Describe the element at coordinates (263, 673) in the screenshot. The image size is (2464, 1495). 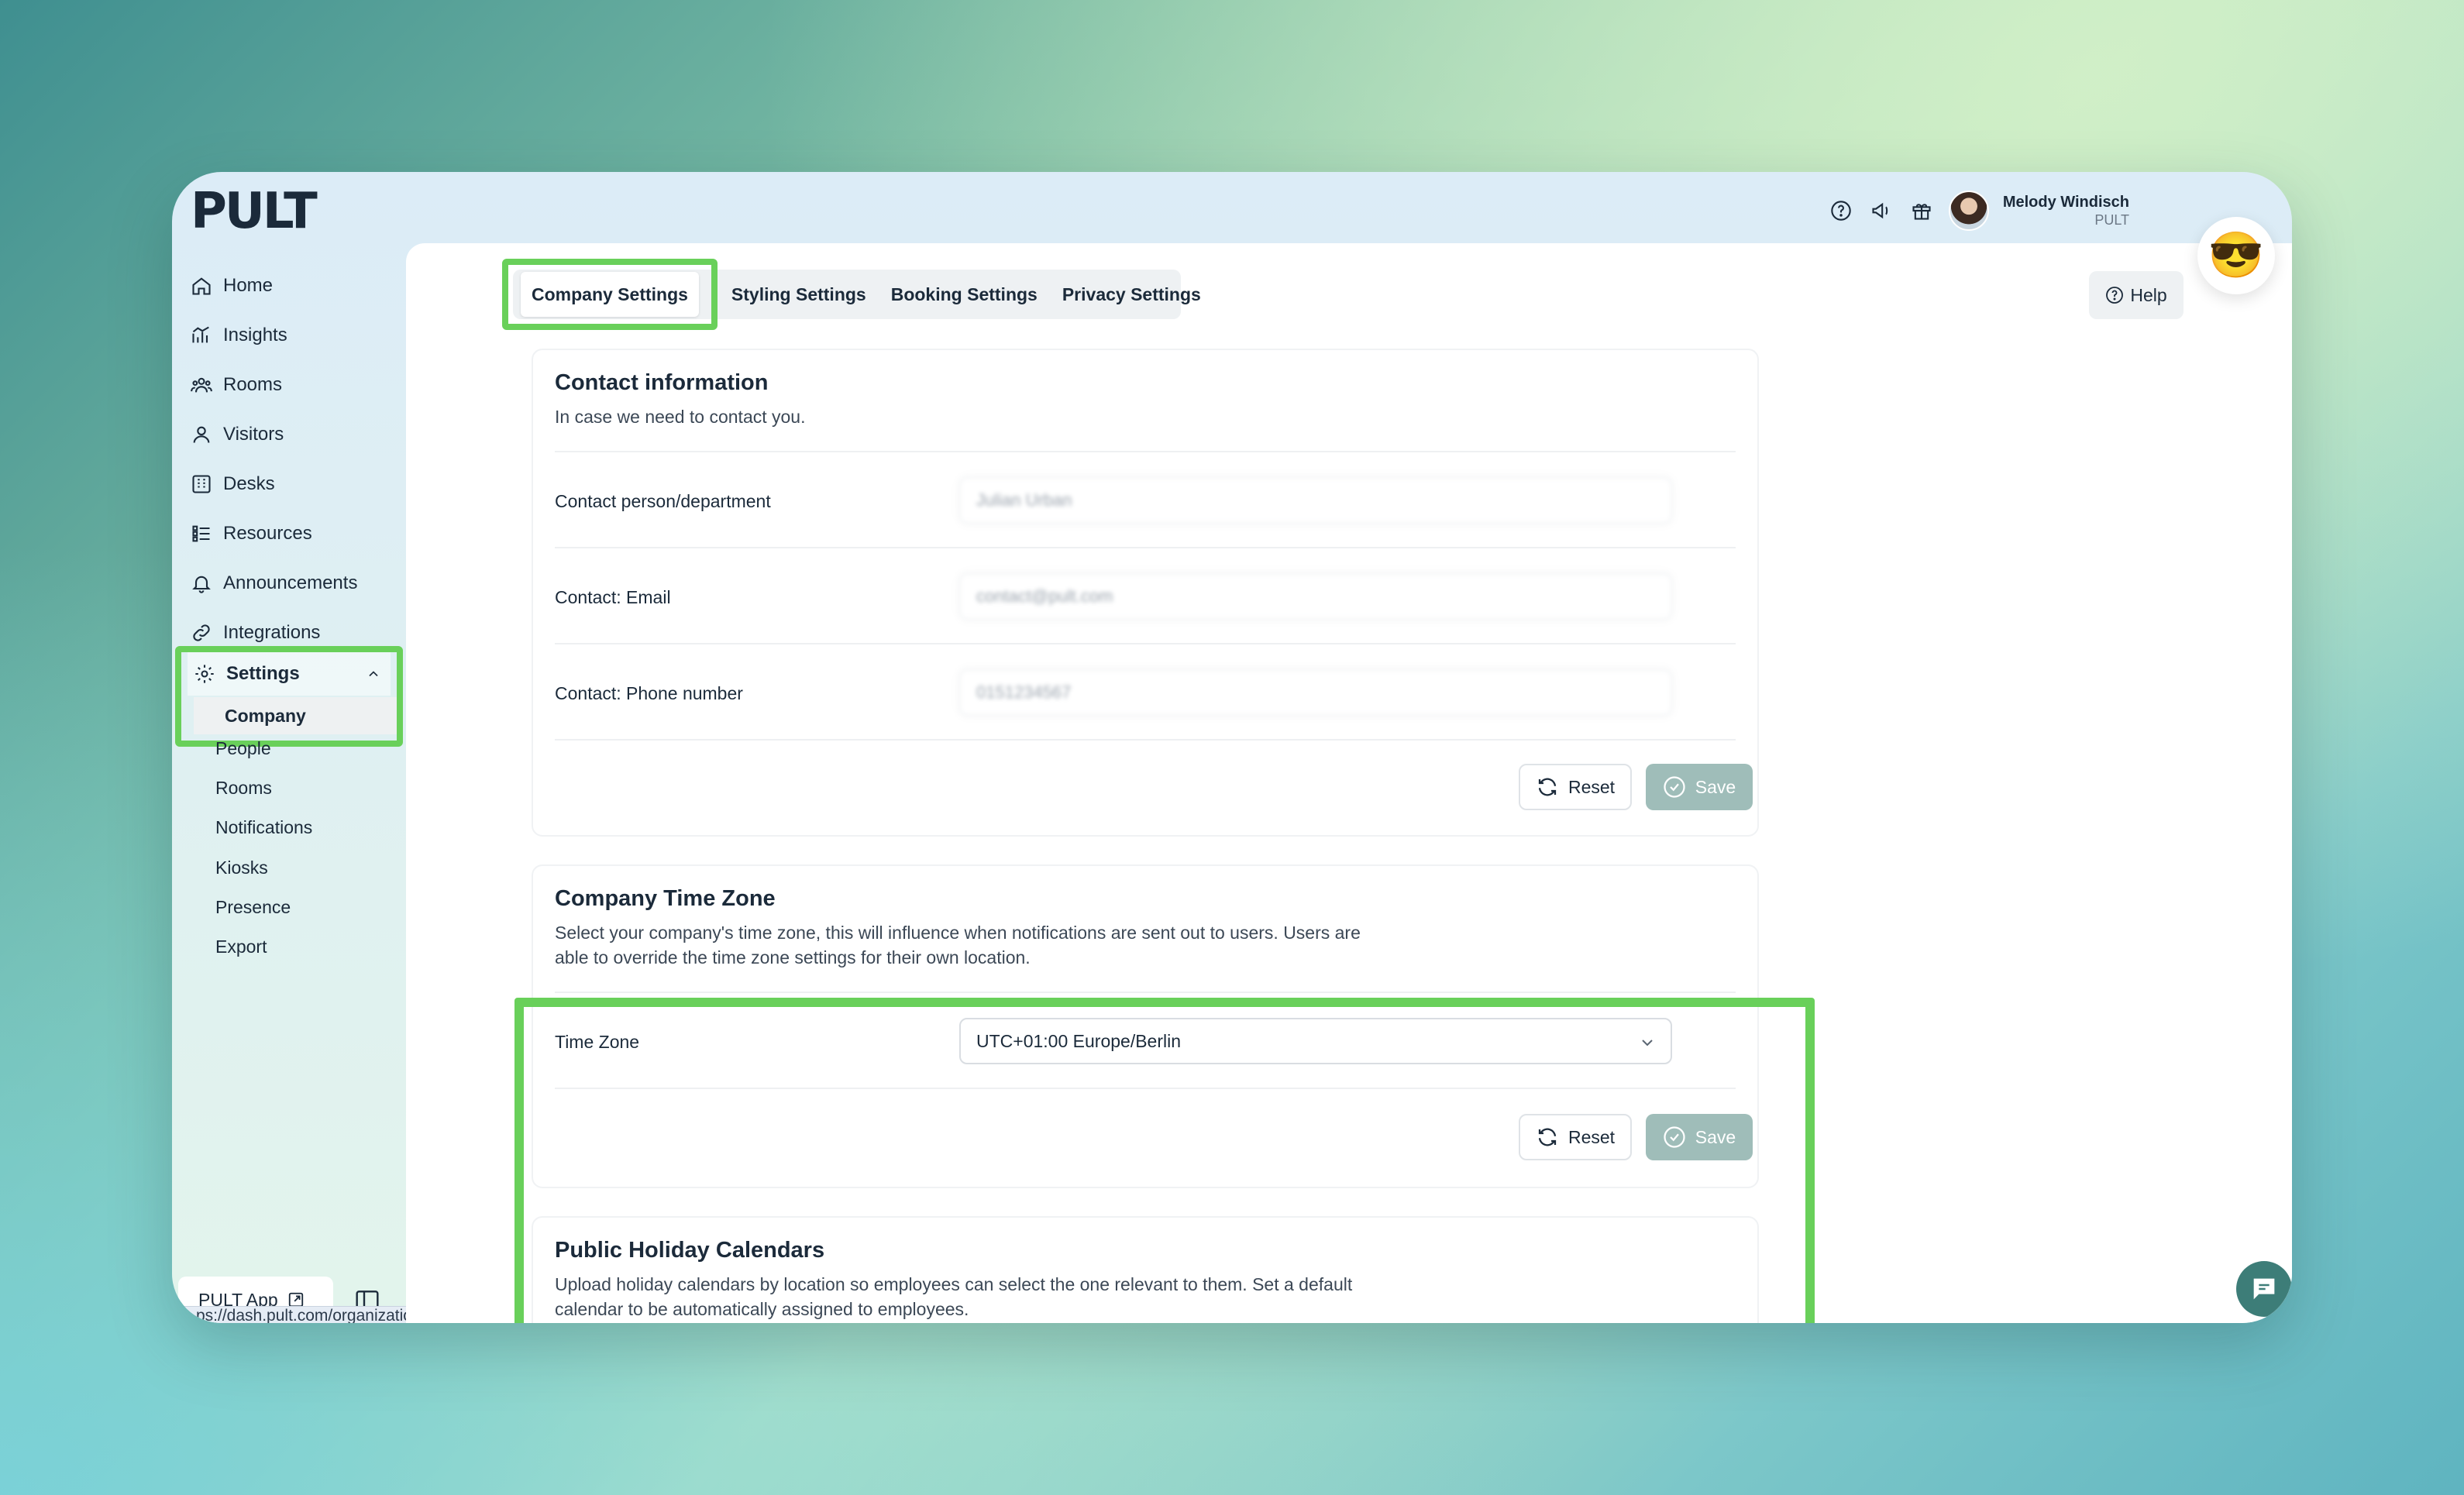
I see `sidebar-item-label: Settings` at that location.